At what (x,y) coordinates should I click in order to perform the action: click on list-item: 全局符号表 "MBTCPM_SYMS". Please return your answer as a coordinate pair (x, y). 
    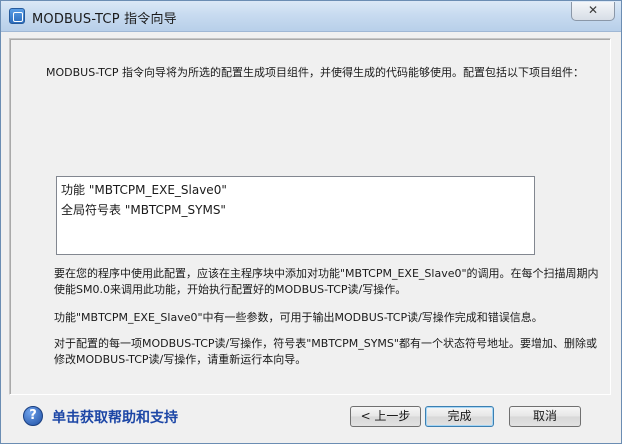
    Looking at the image, I should click on (143, 209).